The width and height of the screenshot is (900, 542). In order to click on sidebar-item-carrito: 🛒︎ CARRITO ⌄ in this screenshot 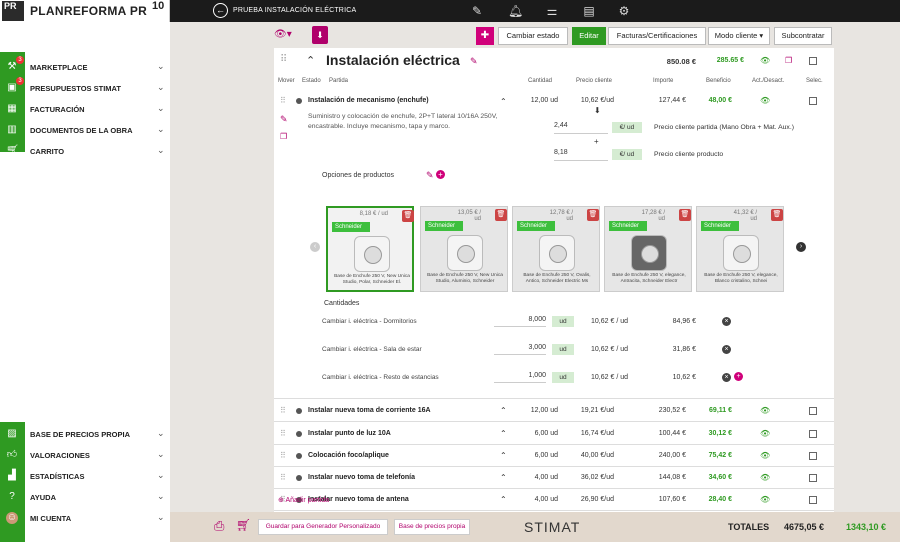, I will do `click(85, 151)`.